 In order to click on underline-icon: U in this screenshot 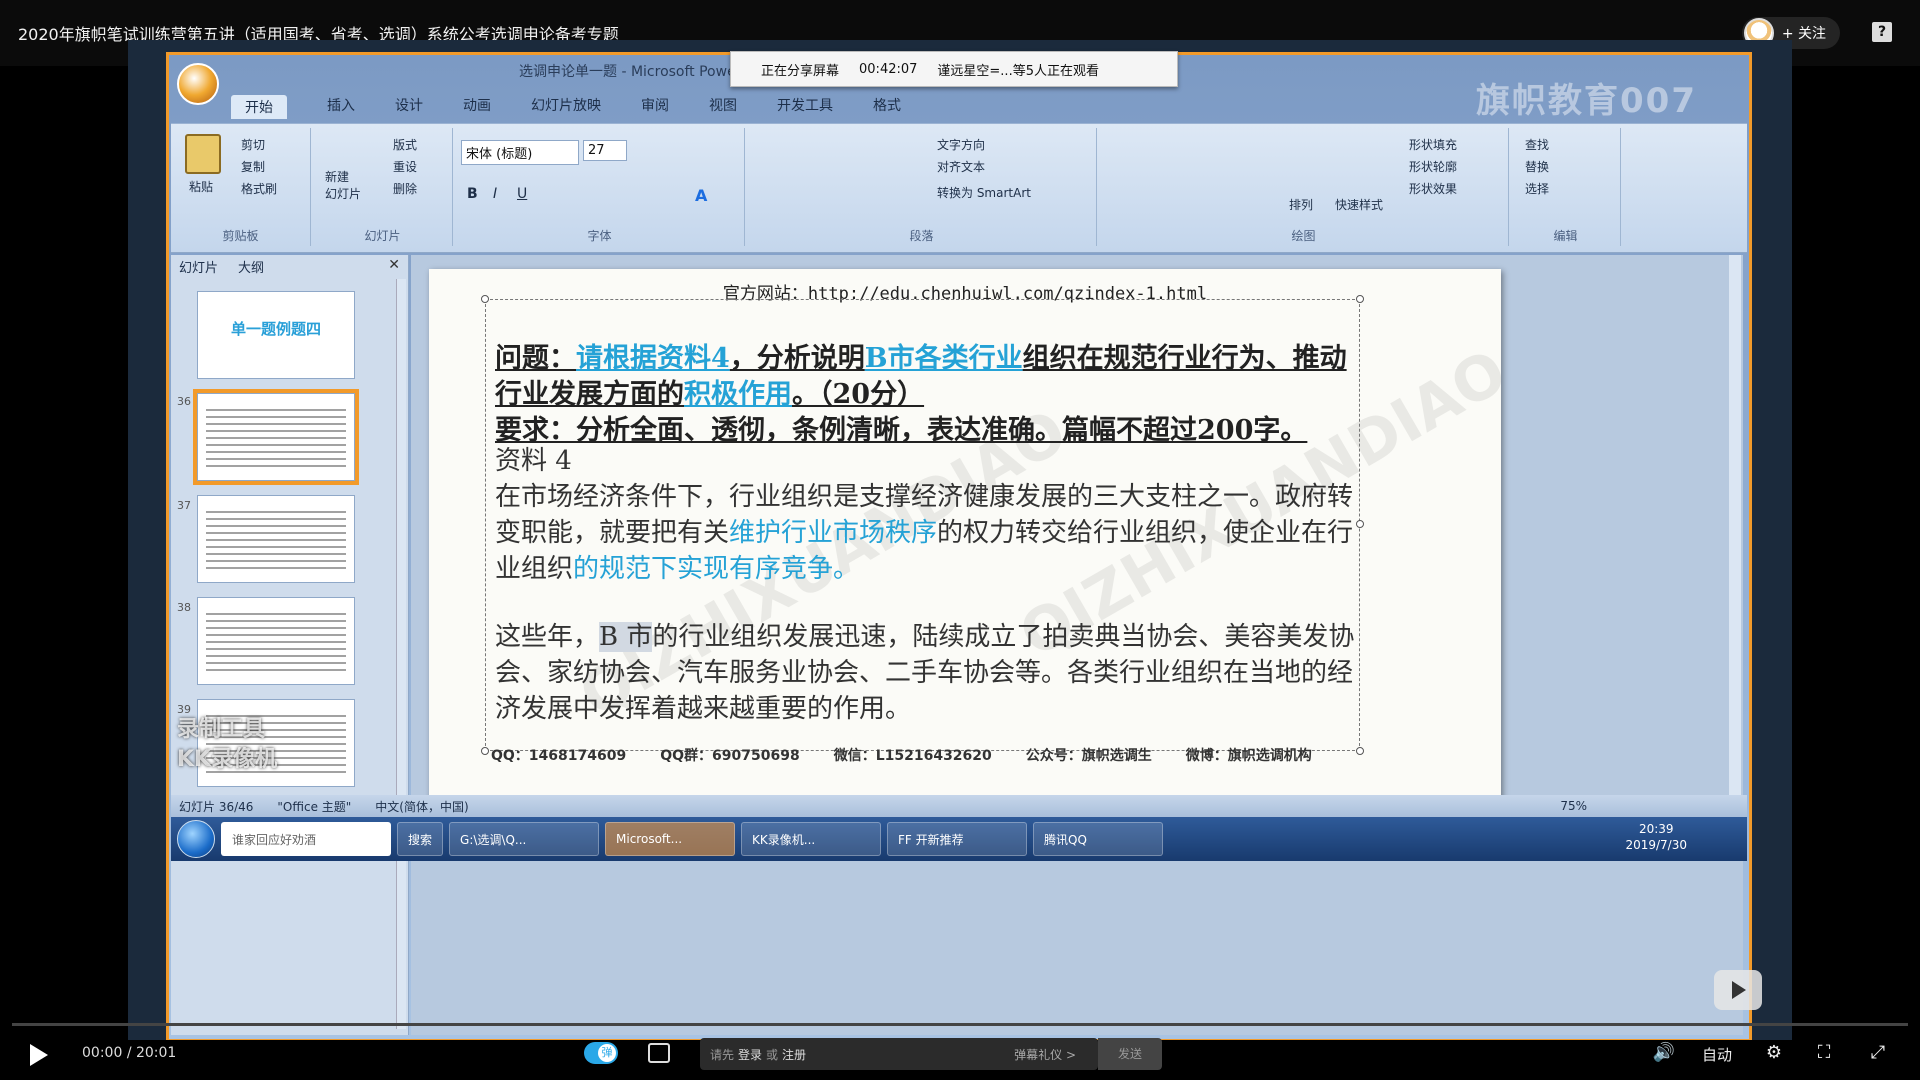, I will do `click(522, 194)`.